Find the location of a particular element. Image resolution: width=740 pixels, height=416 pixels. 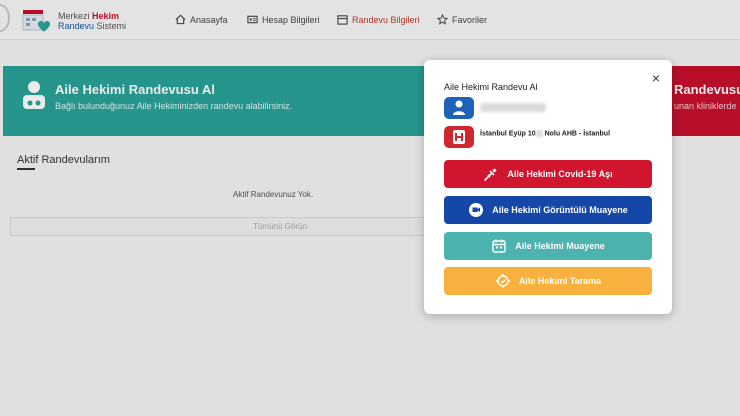

covid-vaccine-button: Aile Hekimi Covid-19 Aşı is located at coordinates (548, 174).